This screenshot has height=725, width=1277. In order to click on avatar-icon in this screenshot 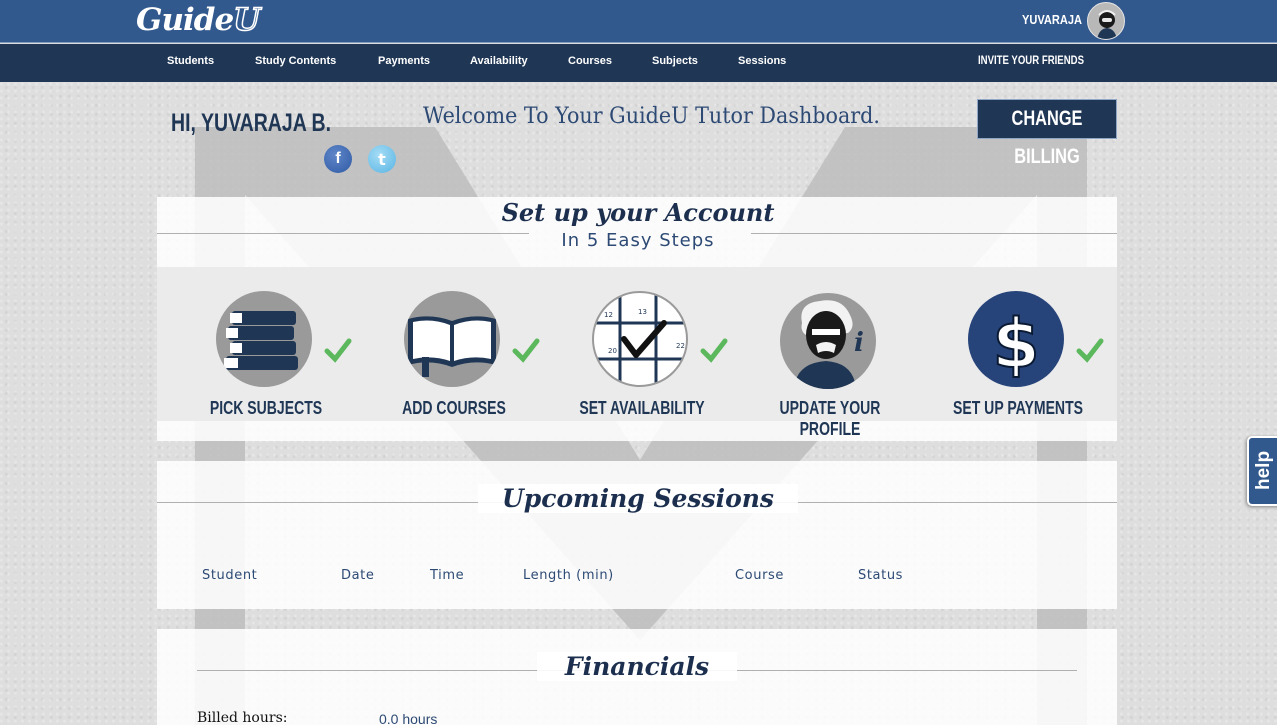, I will do `click(1107, 24)`.